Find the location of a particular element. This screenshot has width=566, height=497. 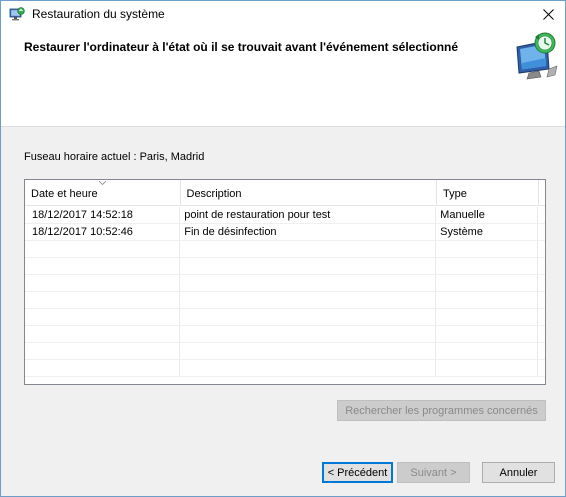

column-header-description: Description is located at coordinates (309, 193).